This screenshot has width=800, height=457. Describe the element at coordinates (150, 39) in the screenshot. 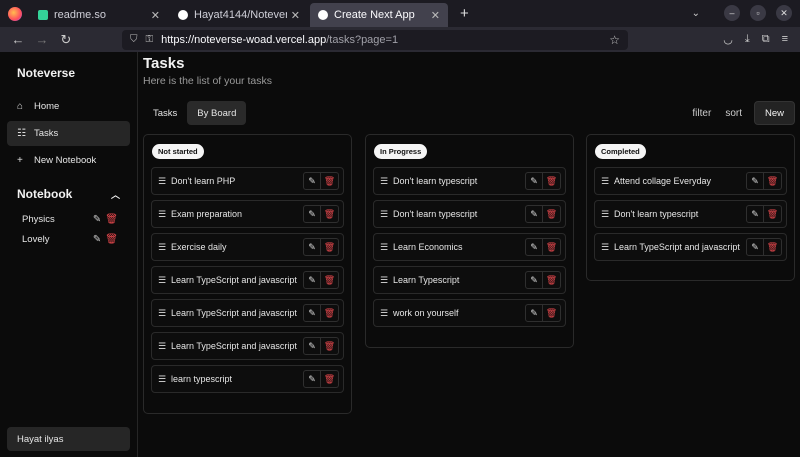

I see `lock-icon: ⚿` at that location.